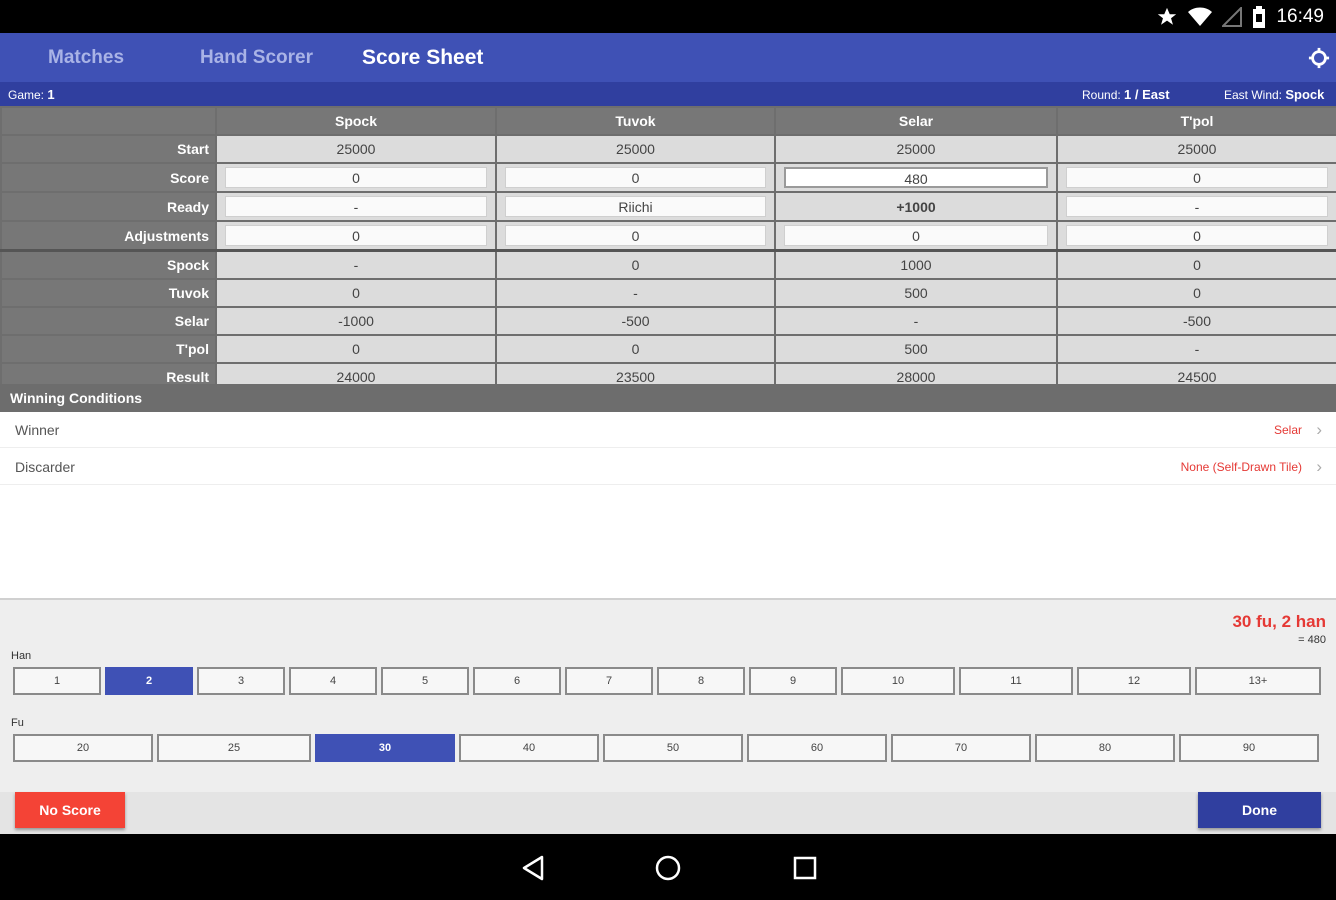 Image resolution: width=1336 pixels, height=900 pixels. I want to click on han-option: 12, so click(1134, 681).